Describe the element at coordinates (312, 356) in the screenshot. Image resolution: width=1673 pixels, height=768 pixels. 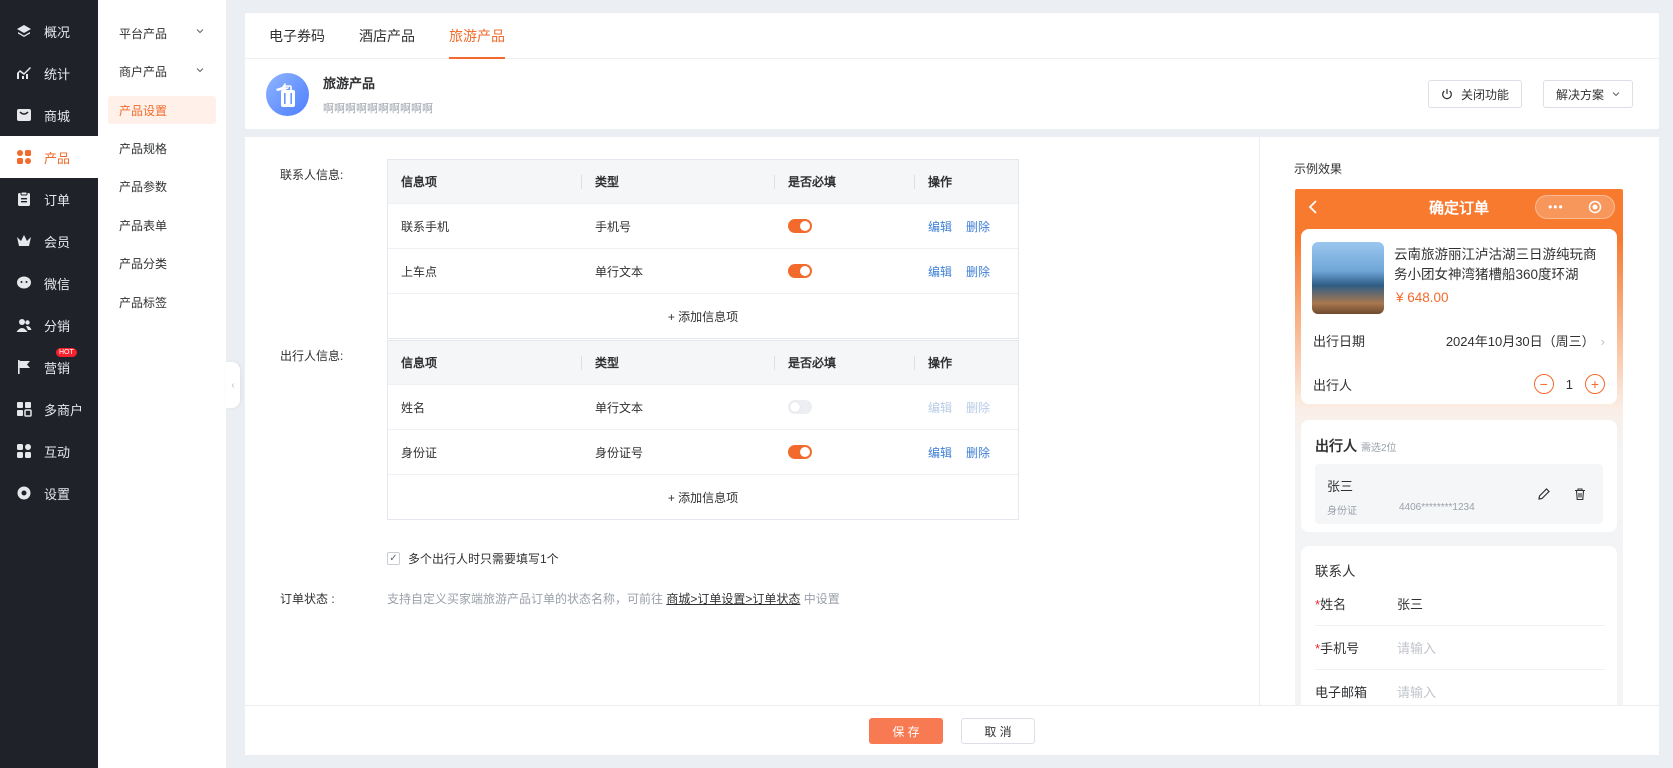
I see `traveler-info-label: 出行人信息:` at that location.